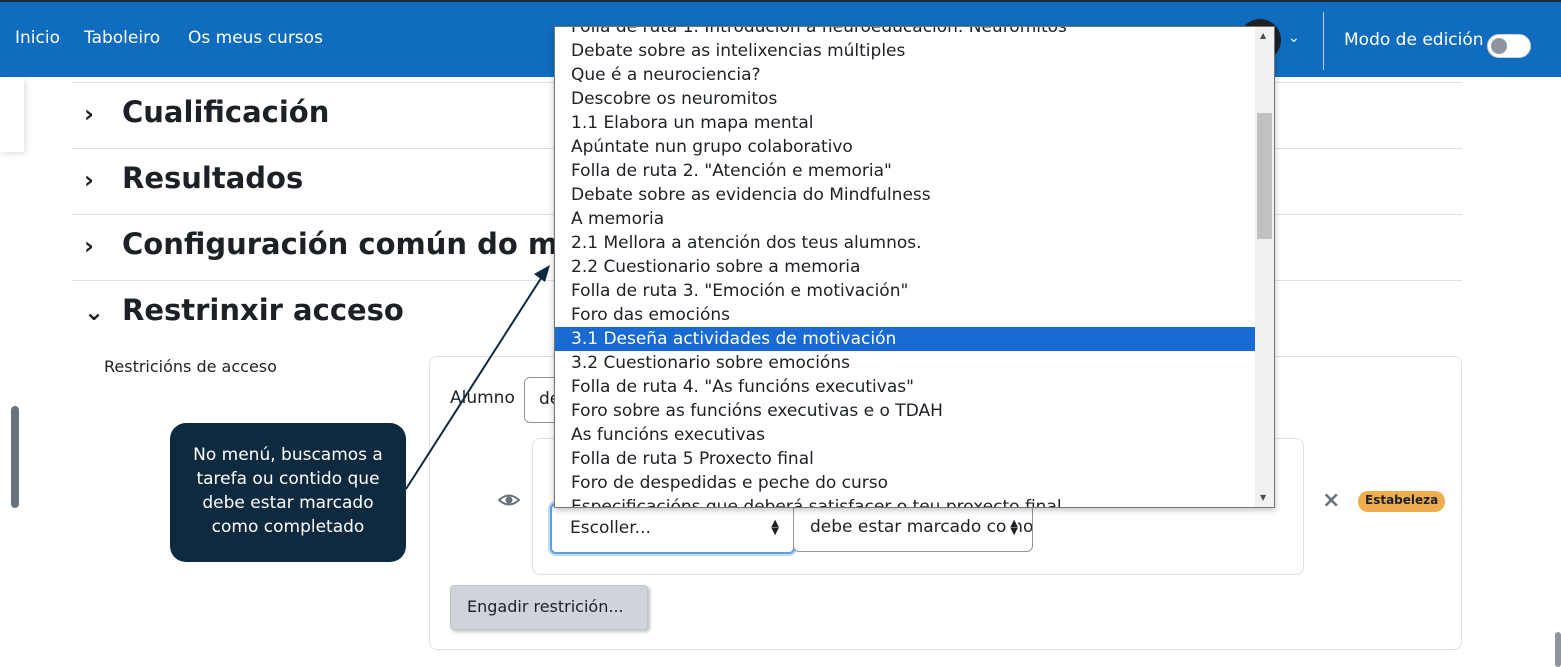 This screenshot has width=1561, height=667. Describe the element at coordinates (905, 243) in the screenshot. I see `dropdown-option: 2.1 Mellora a atención dos teus alumnos.` at that location.